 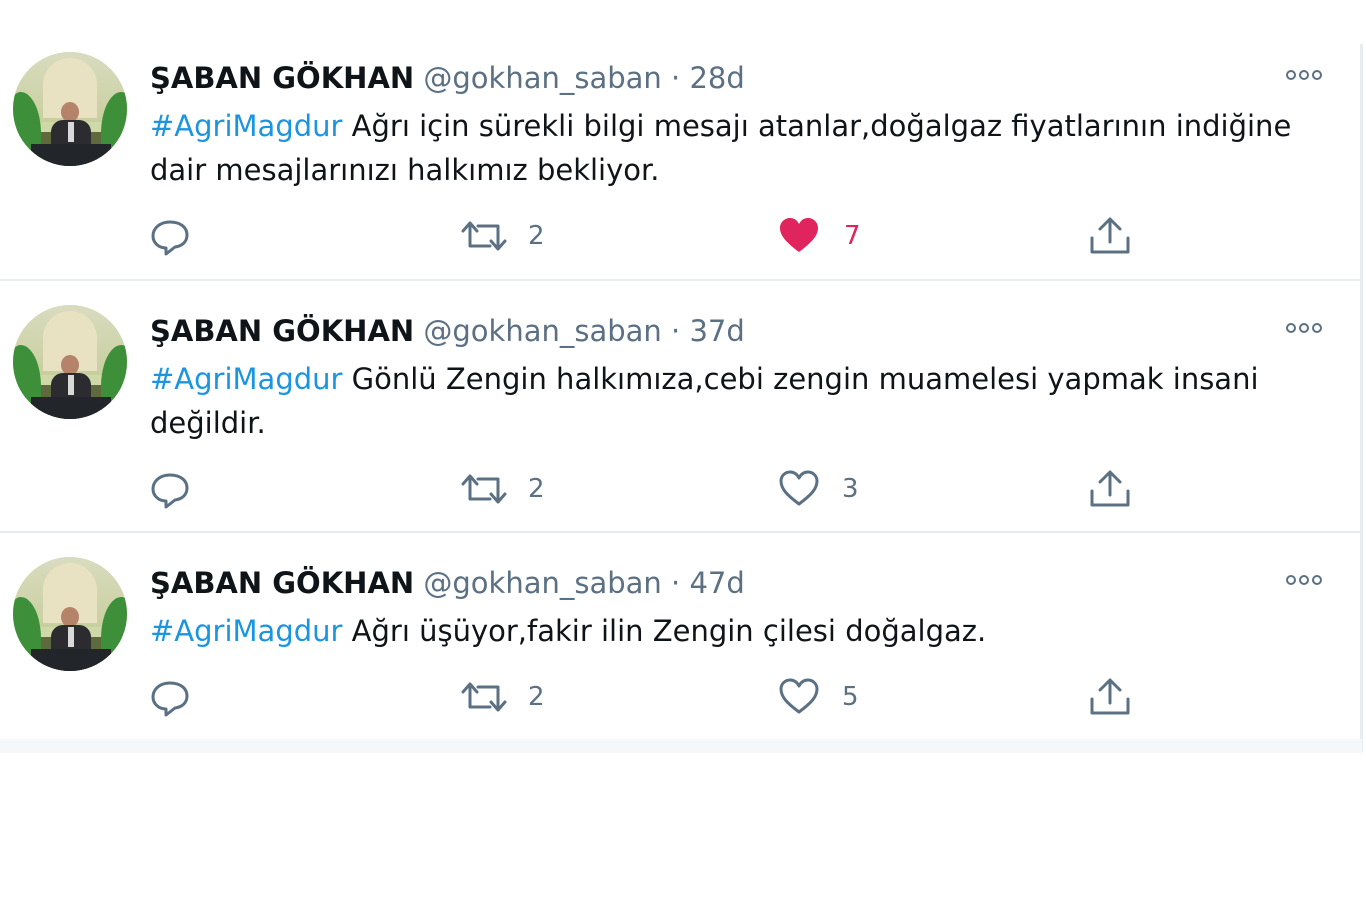 What do you see at coordinates (828, 697) in the screenshot?
I see `like-button: 5` at bounding box center [828, 697].